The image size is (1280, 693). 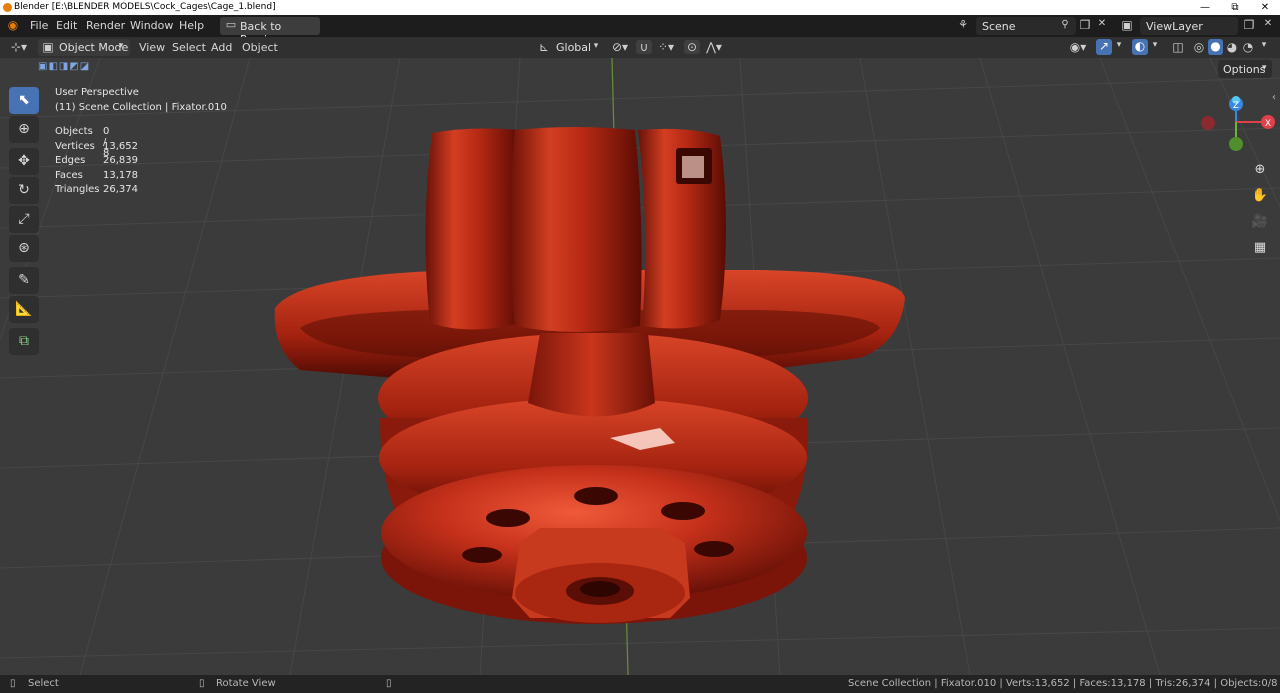 What do you see at coordinates (24, 309) in the screenshot?
I see `measure-tool-icon: 📐` at bounding box center [24, 309].